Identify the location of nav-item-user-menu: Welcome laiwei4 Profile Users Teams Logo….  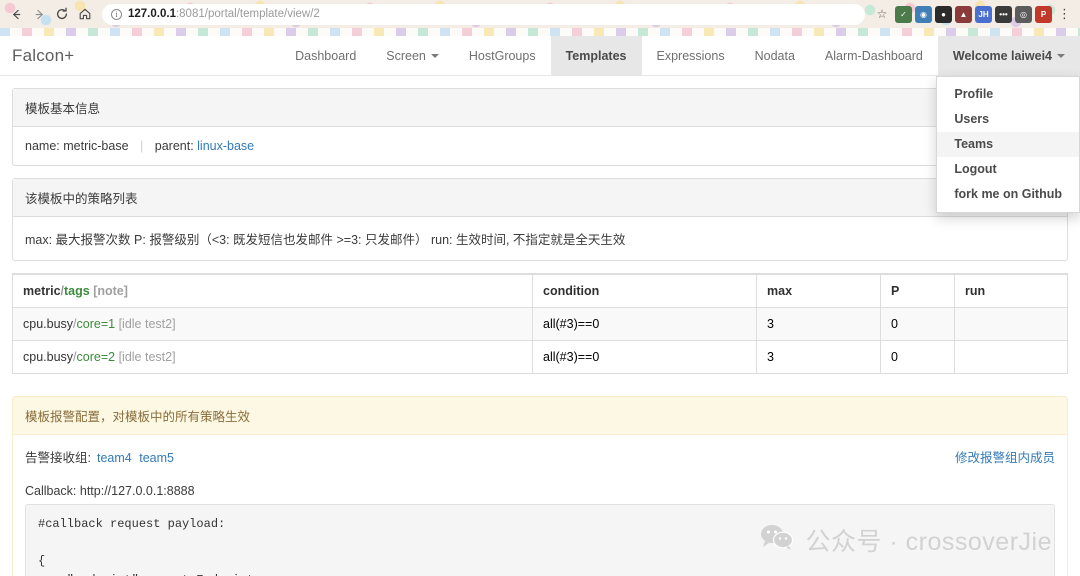
(1008, 124).